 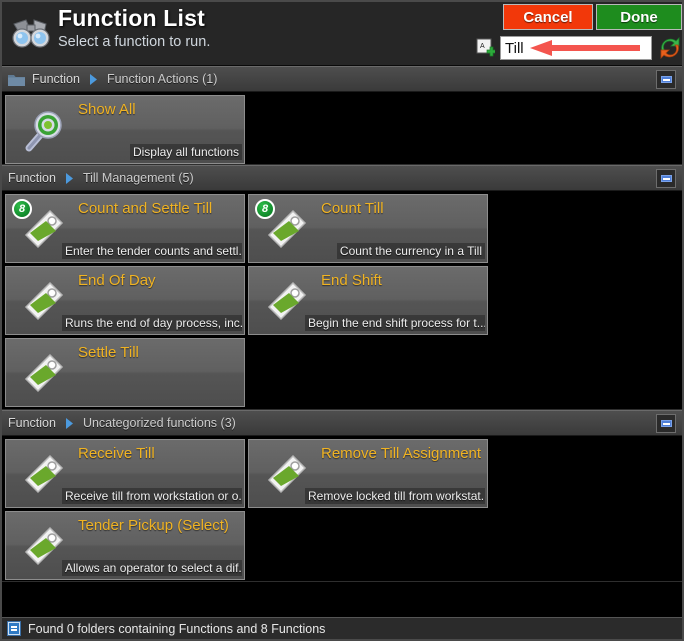 I want to click on breadcrumb-leaf: Function Actions (1), so click(x=162, y=79).